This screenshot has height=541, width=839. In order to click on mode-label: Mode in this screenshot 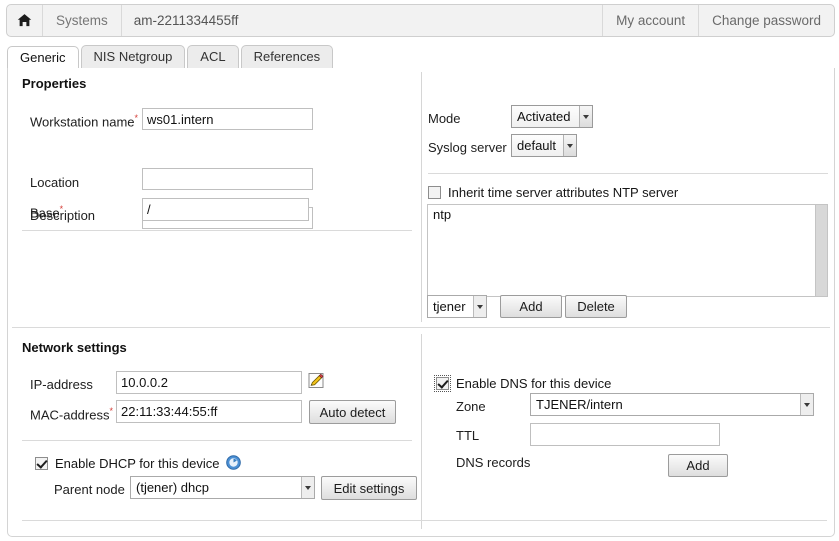, I will do `click(444, 118)`.